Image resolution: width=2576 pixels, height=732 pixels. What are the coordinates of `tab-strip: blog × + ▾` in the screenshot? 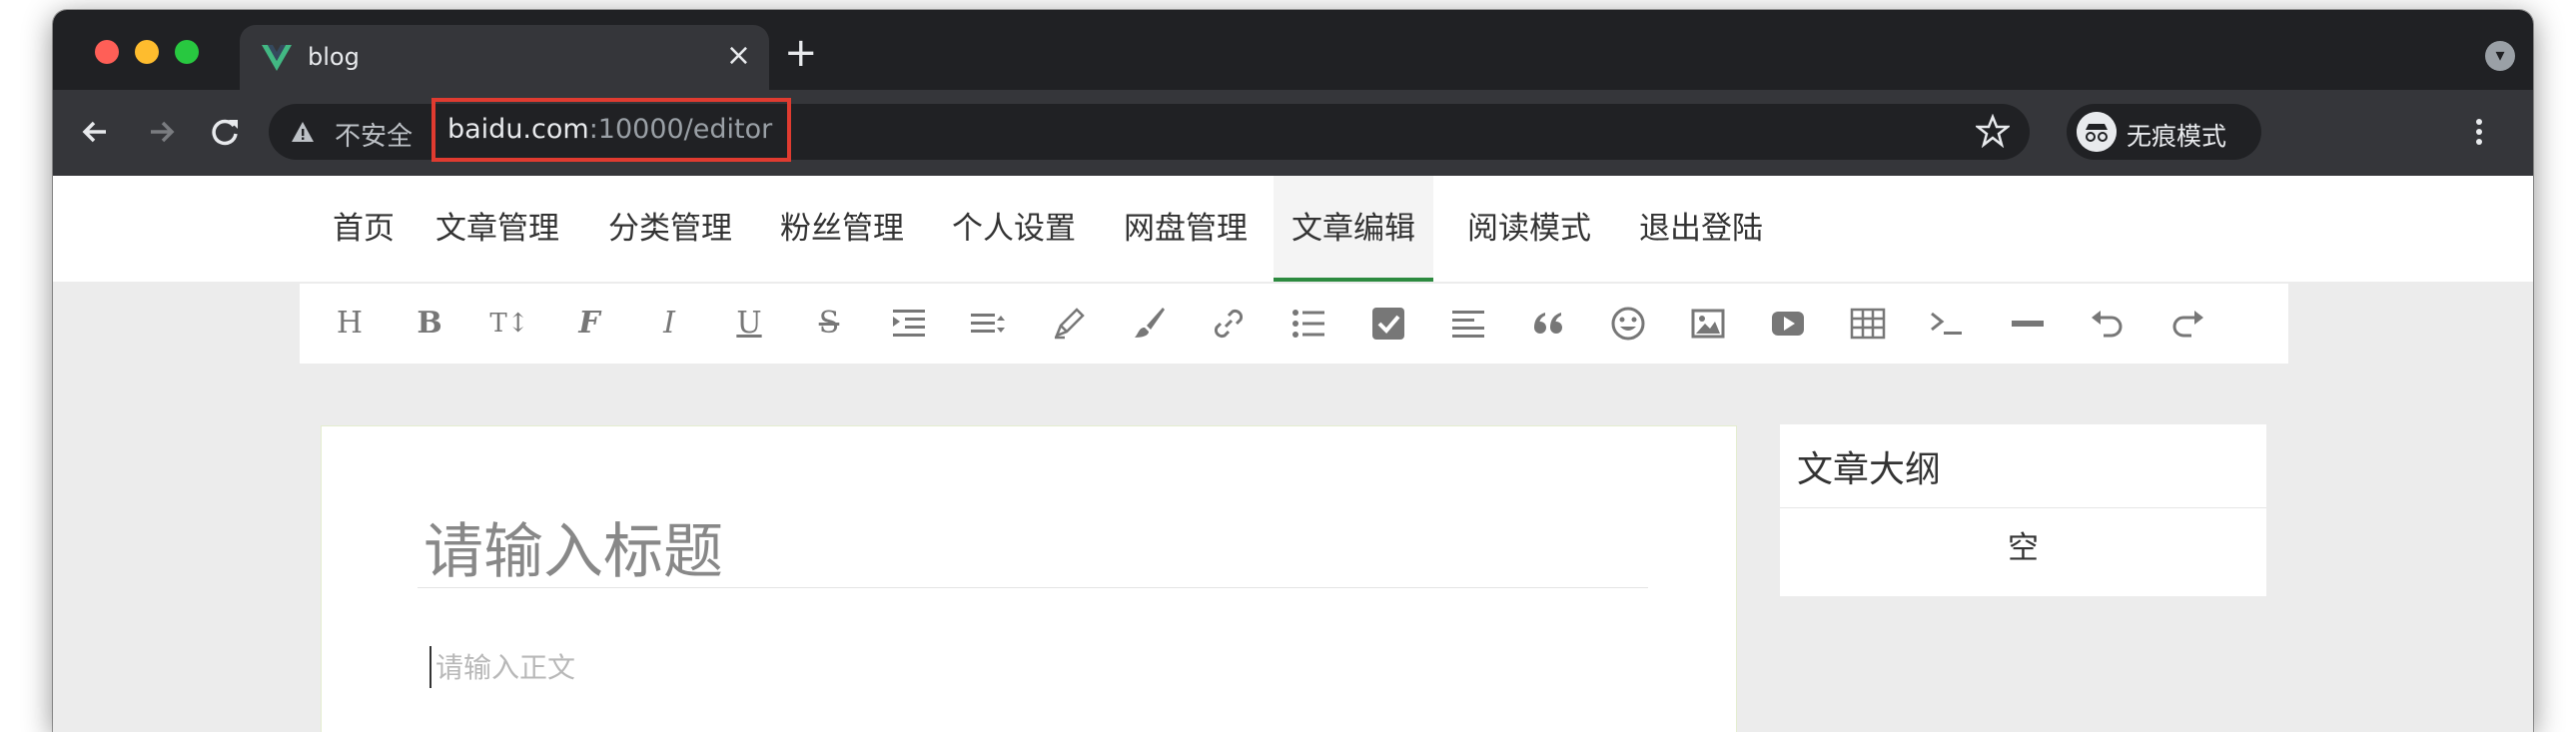 It's located at (1293, 50).